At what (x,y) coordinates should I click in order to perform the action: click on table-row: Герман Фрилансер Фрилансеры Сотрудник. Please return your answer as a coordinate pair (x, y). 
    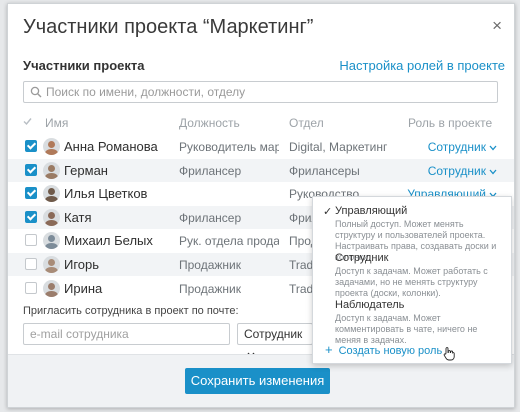
    Looking at the image, I should click on (261, 170).